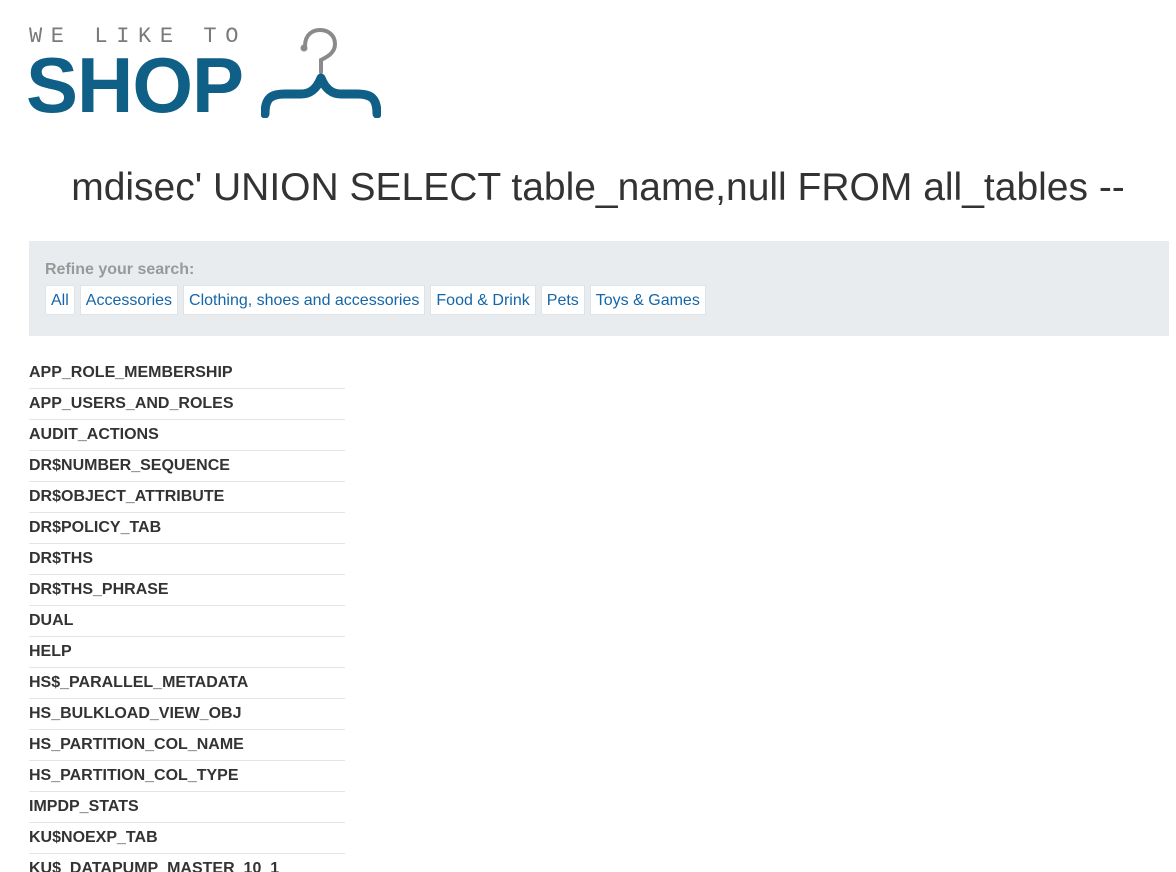  I want to click on table-row: HS_PARTITION_COL_TYPE, so click(187, 776).